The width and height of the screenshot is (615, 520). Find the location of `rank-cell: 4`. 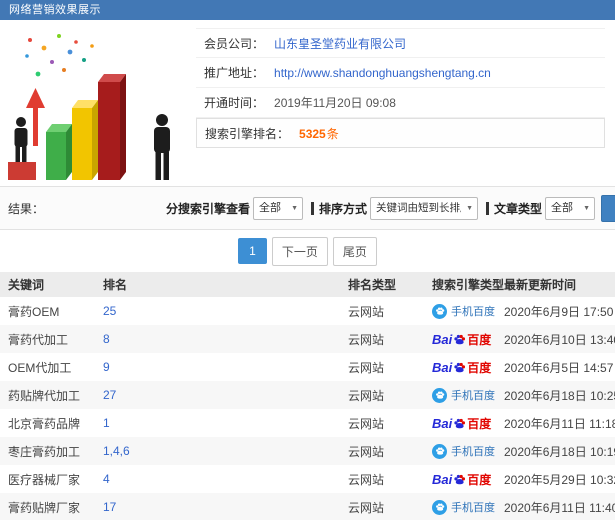

rank-cell: 4 is located at coordinates (217, 479).